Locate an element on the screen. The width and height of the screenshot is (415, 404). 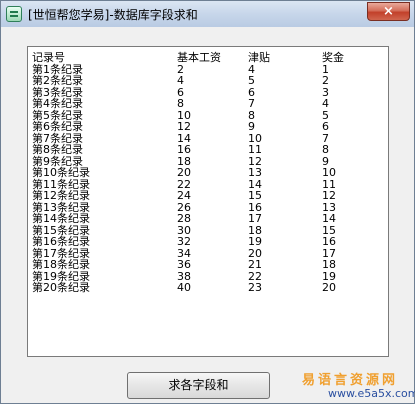
watermark-text: 易语言资源网 is located at coordinates (350, 380).